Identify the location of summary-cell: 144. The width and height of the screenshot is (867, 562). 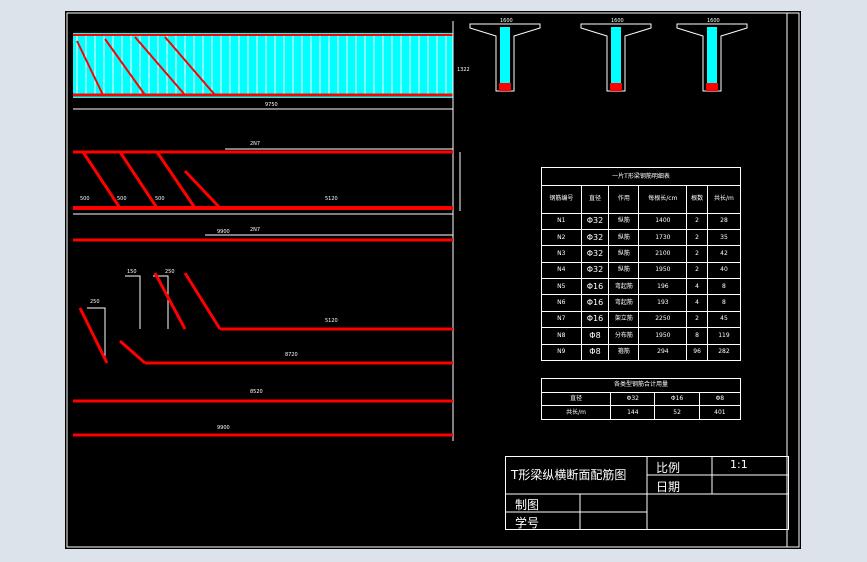
(633, 412).